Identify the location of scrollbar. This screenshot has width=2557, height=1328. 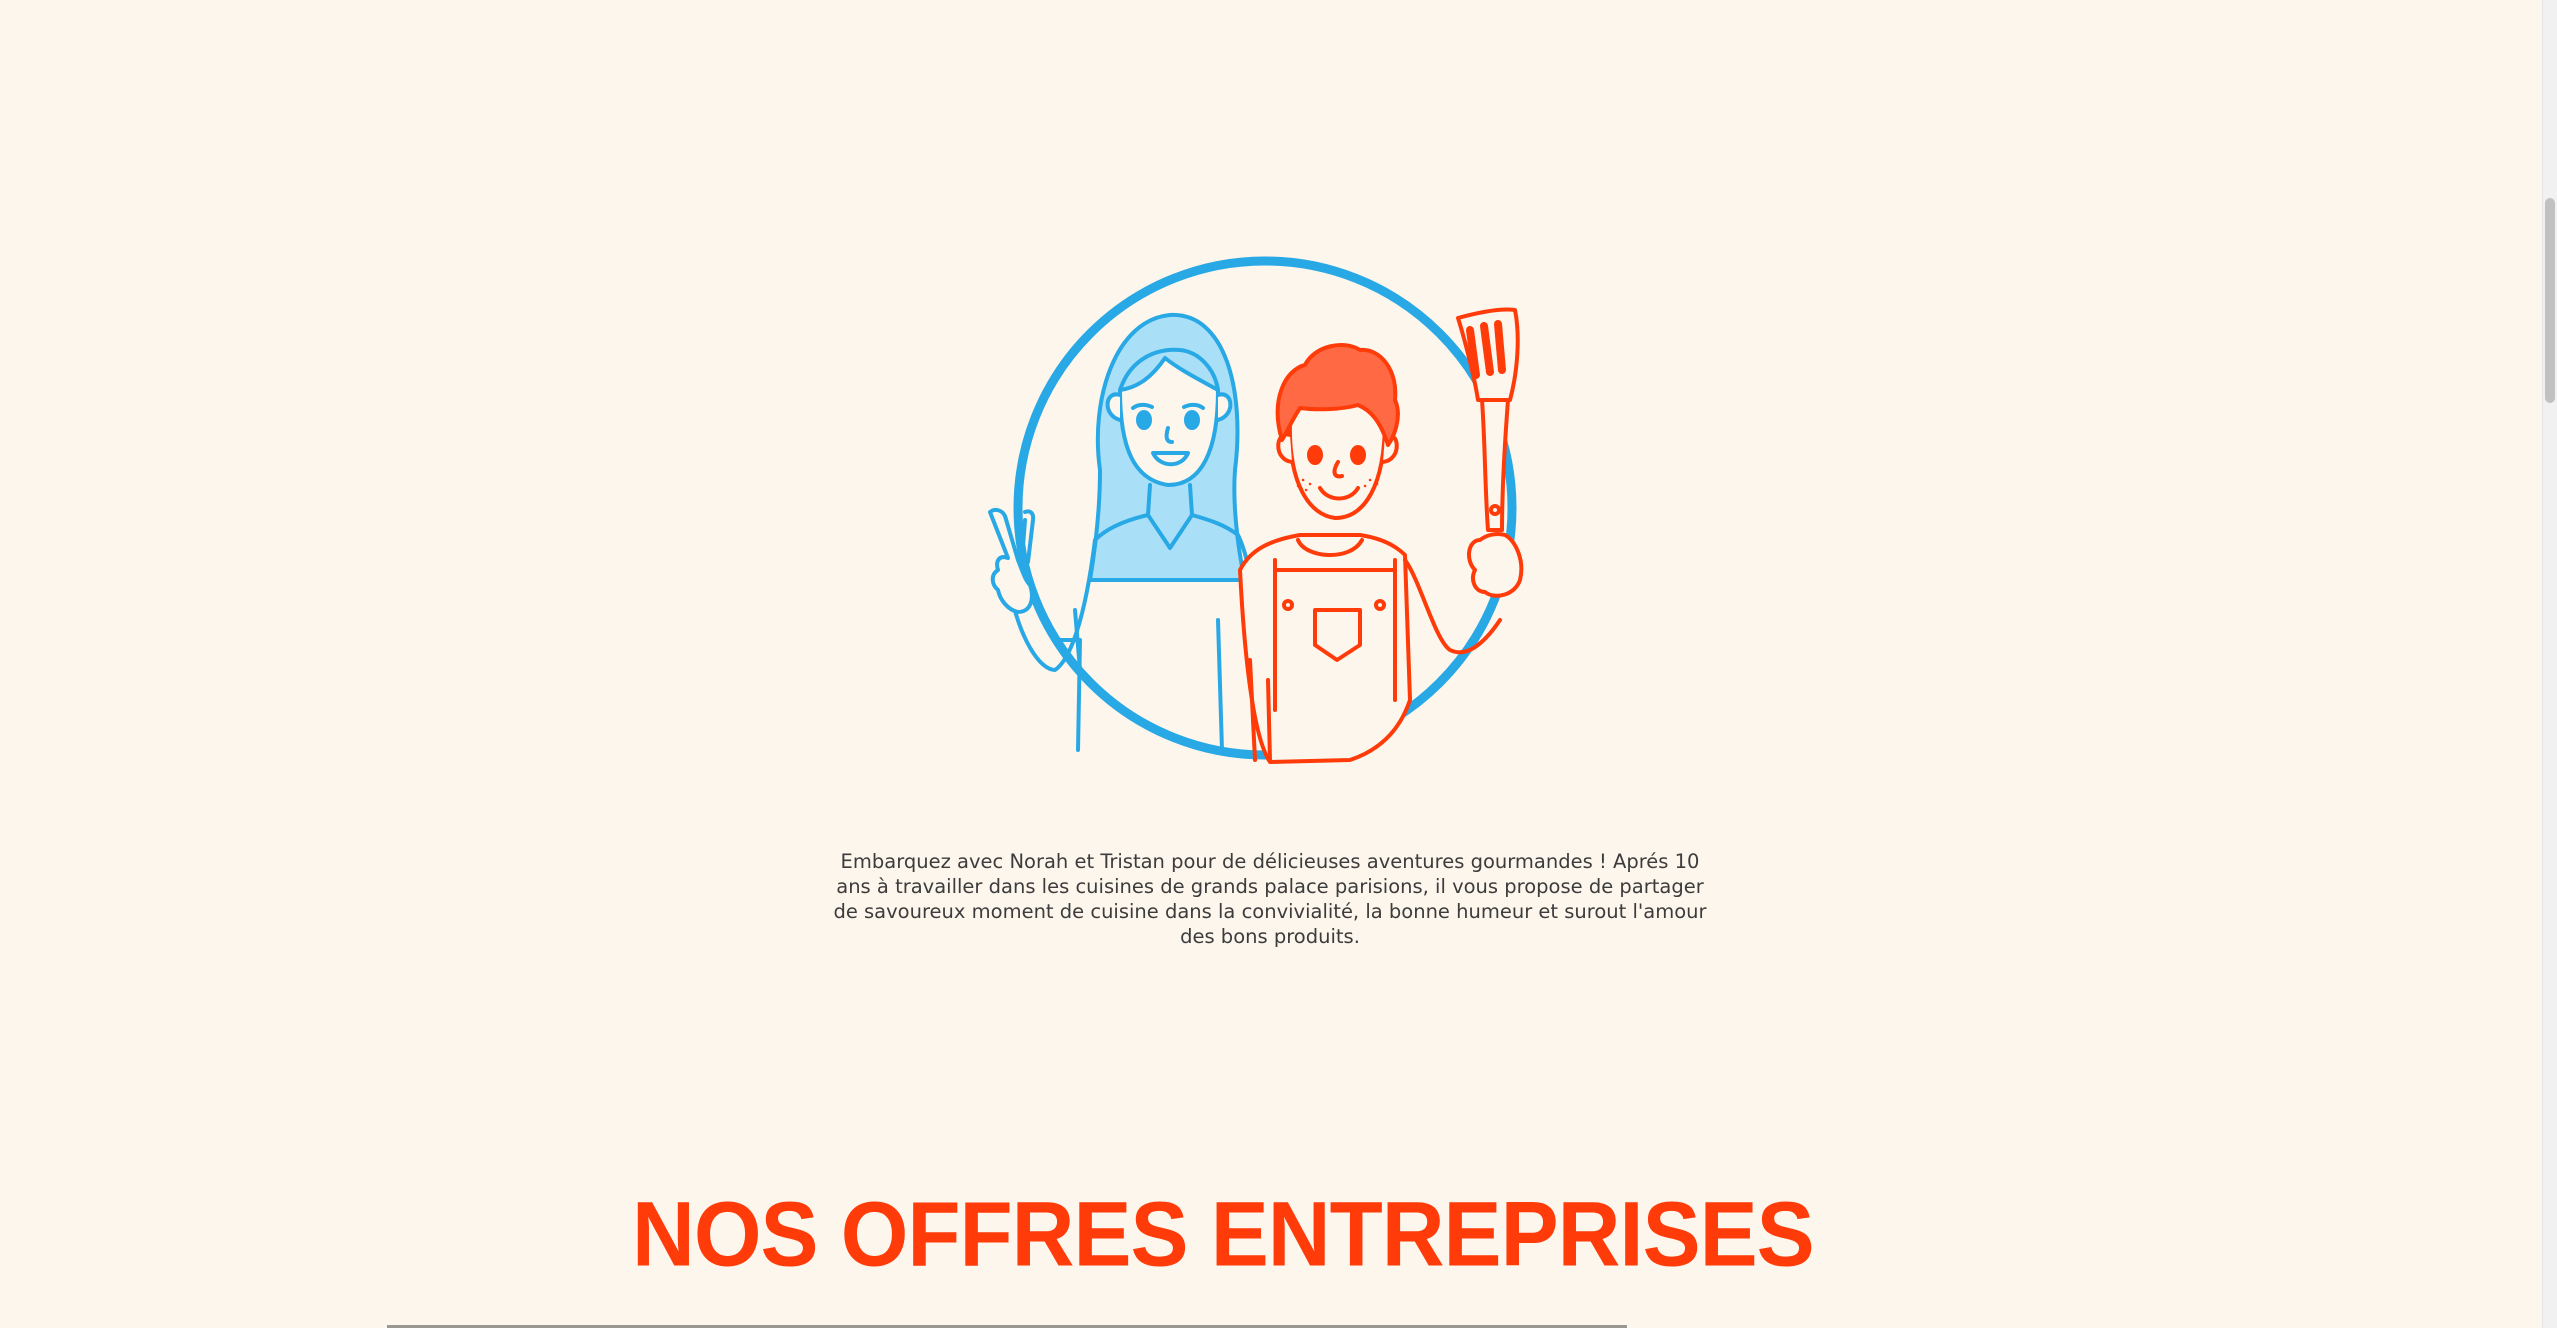
(2549, 664).